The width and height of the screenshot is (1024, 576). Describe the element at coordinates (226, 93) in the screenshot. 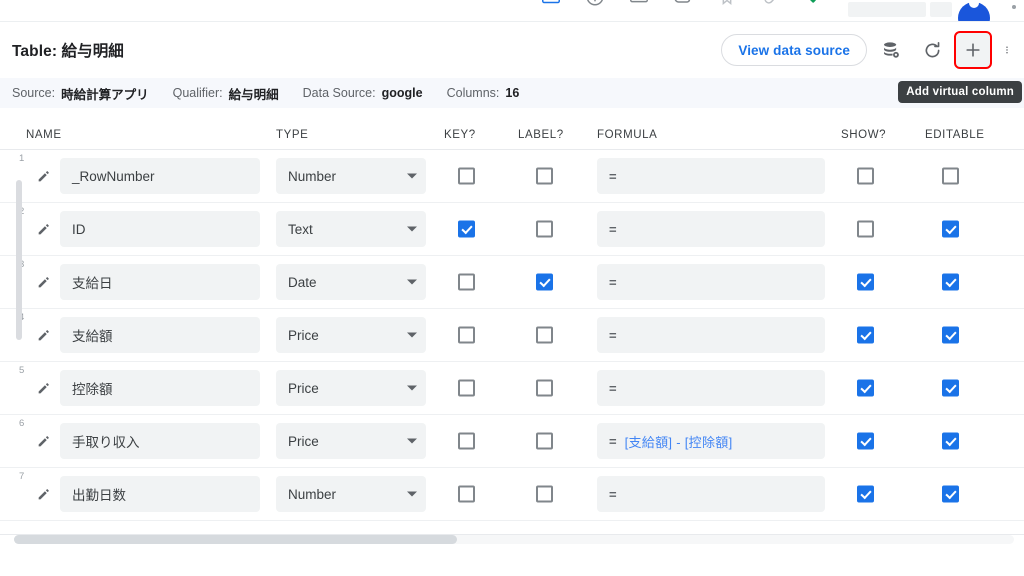

I see `qualifier-info-item: Qualifier: 給与明細` at that location.